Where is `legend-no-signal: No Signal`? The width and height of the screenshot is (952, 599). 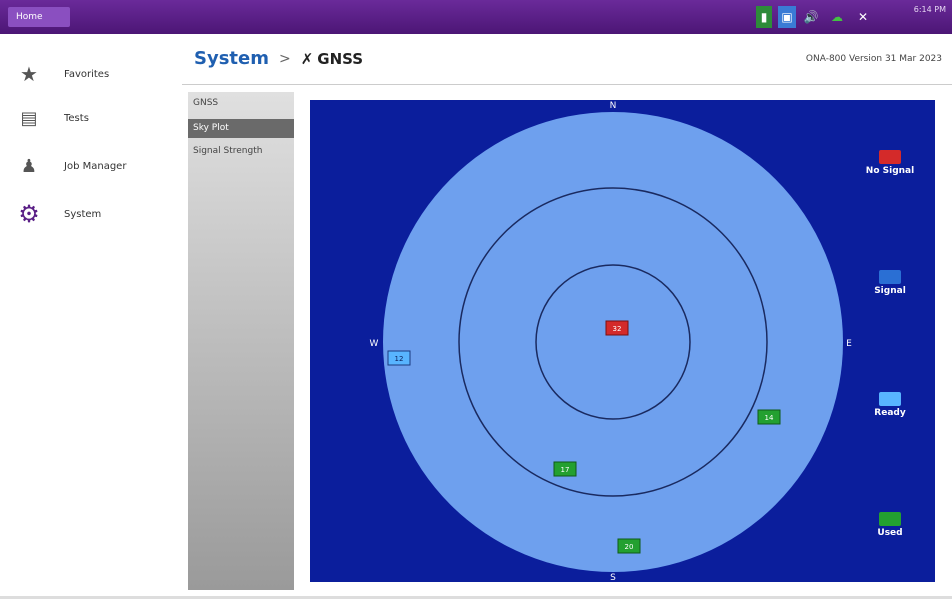 legend-no-signal: No Signal is located at coordinates (890, 163).